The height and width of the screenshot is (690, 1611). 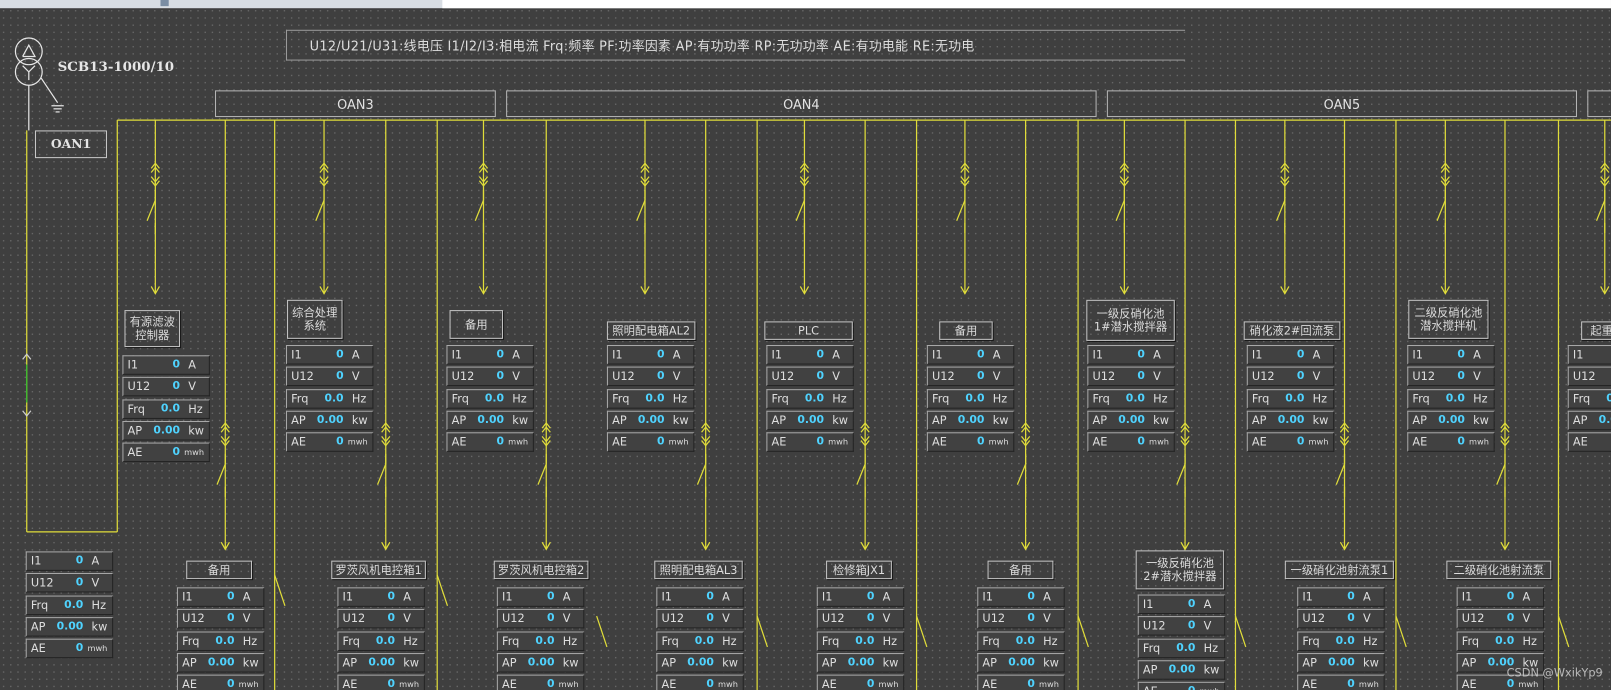 I want to click on incoming-meter: I1 0 A U12 0 V Frq 0.0 Hz AP 0.00 kw AE 0 mwh, so click(x=69, y=605).